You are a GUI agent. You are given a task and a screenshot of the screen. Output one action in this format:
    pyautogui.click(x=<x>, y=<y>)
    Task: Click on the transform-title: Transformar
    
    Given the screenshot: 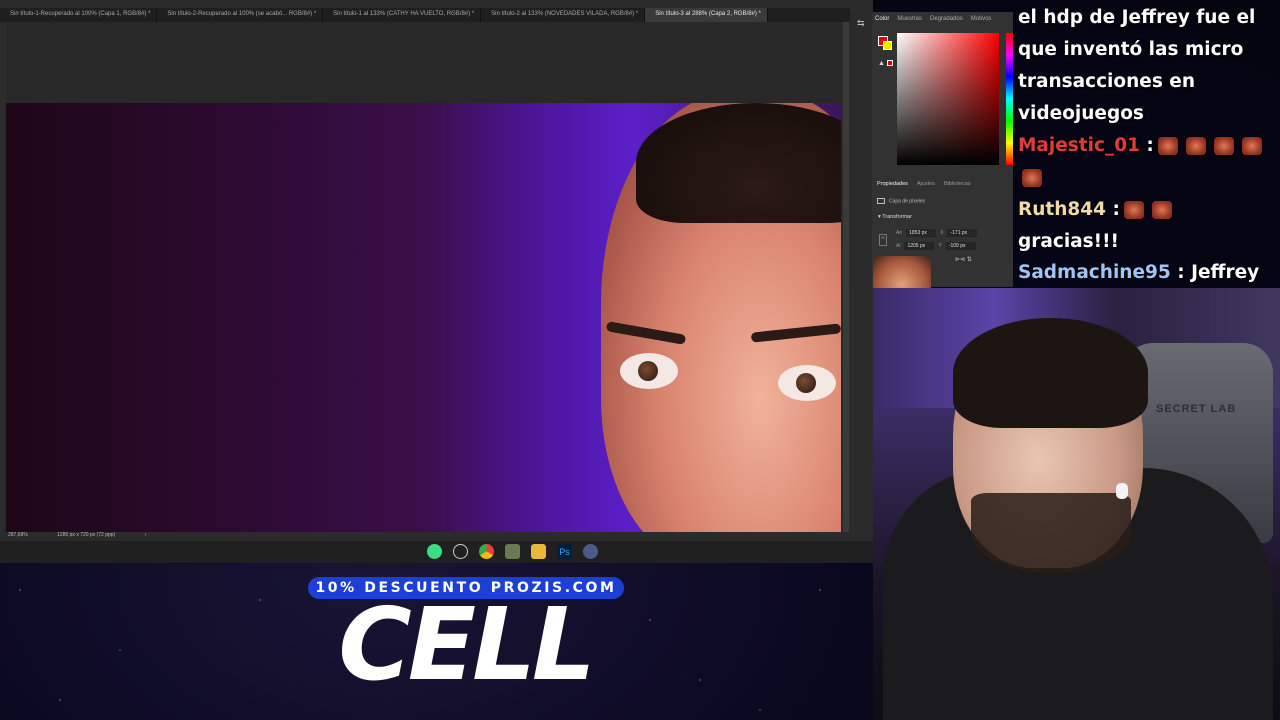 What is the action you would take?
    pyautogui.click(x=897, y=217)
    